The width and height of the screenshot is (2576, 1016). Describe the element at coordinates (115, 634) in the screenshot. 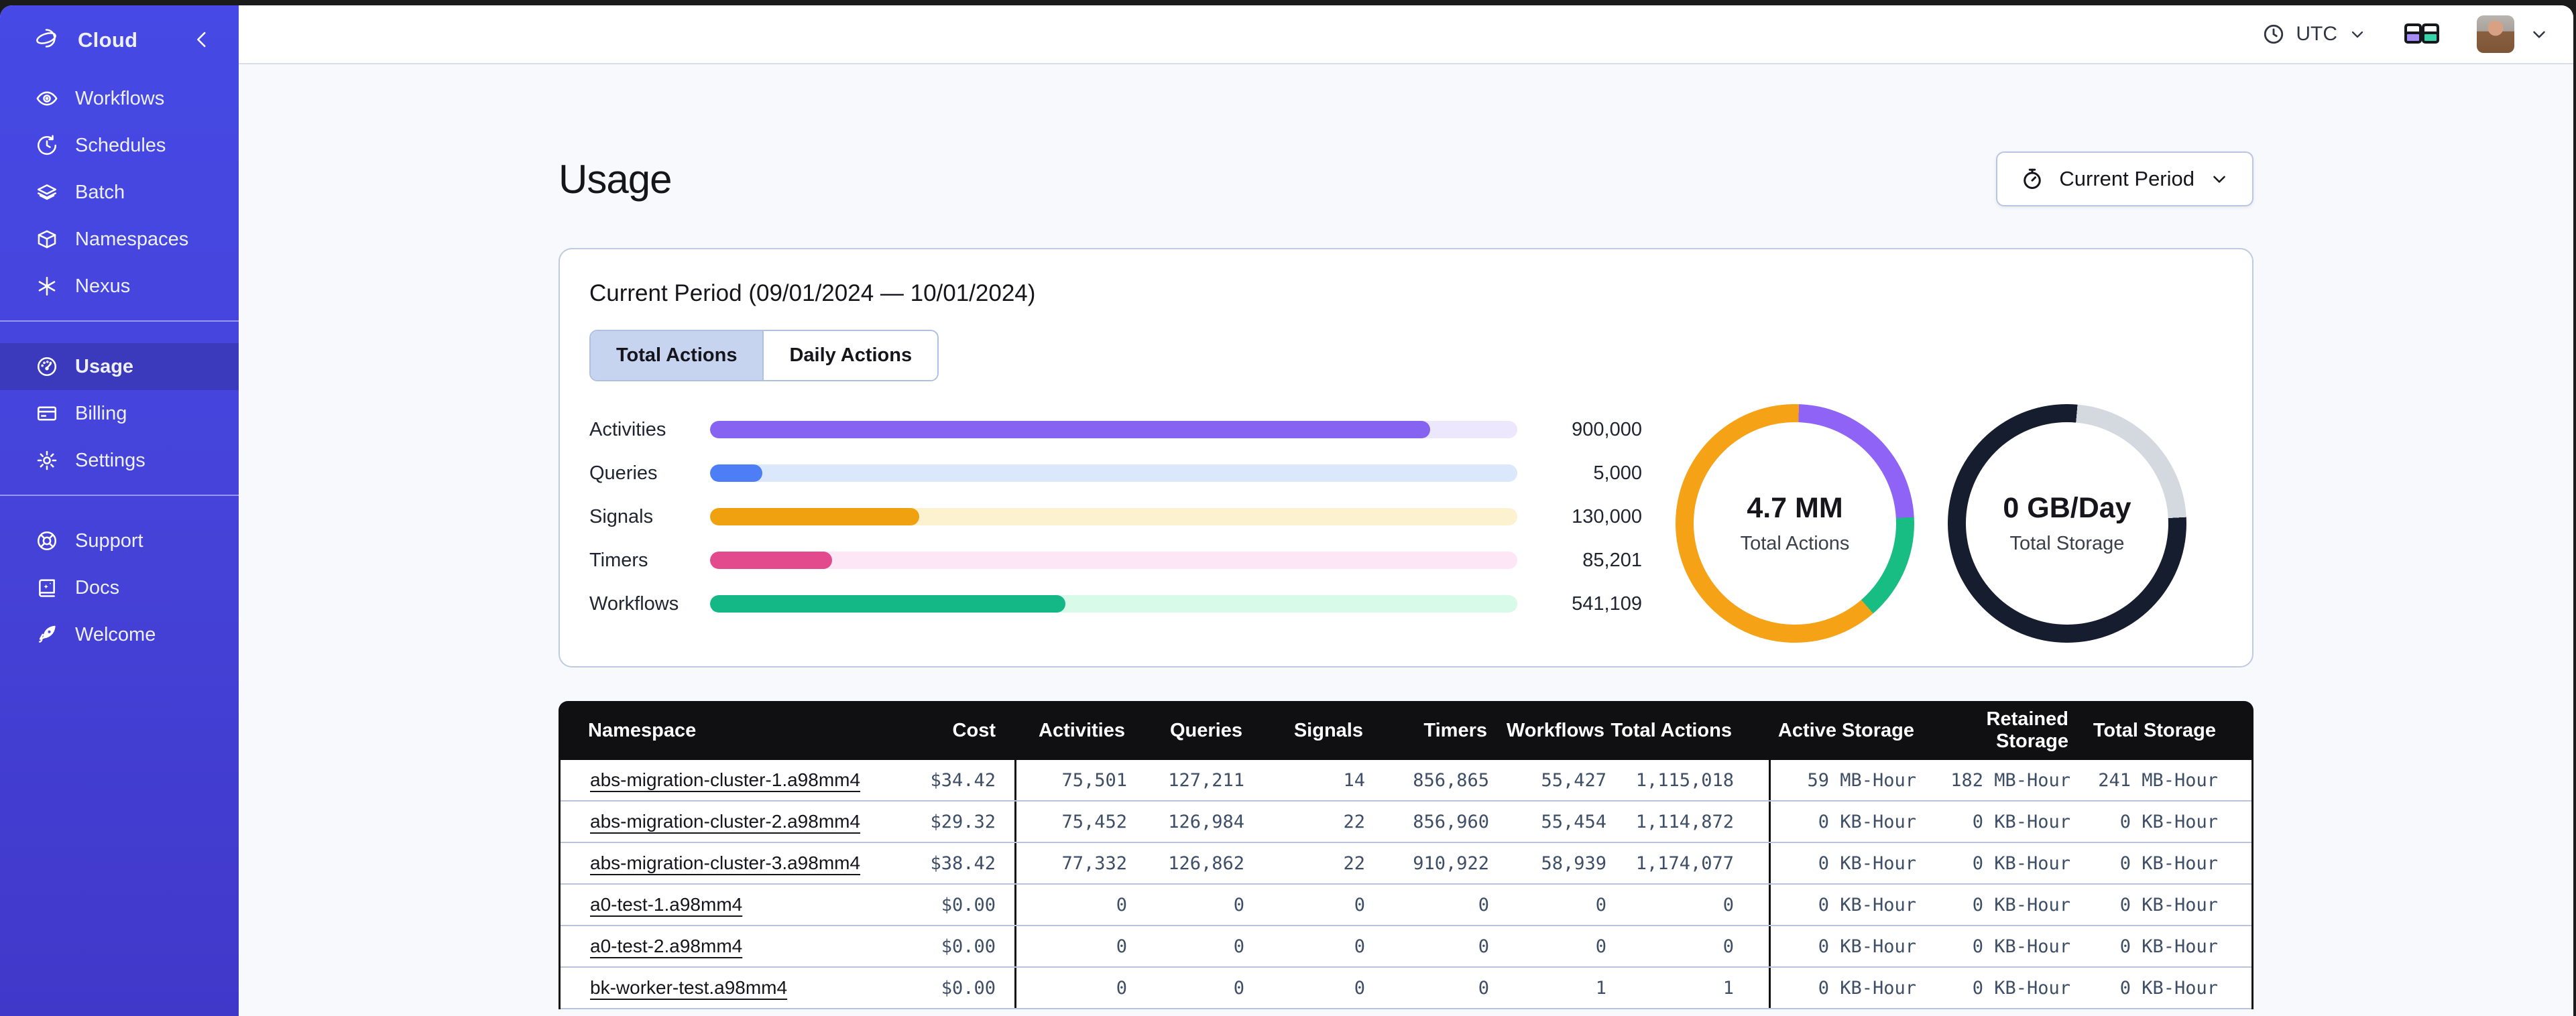

I see `sidebar-item-label: Welcome` at that location.